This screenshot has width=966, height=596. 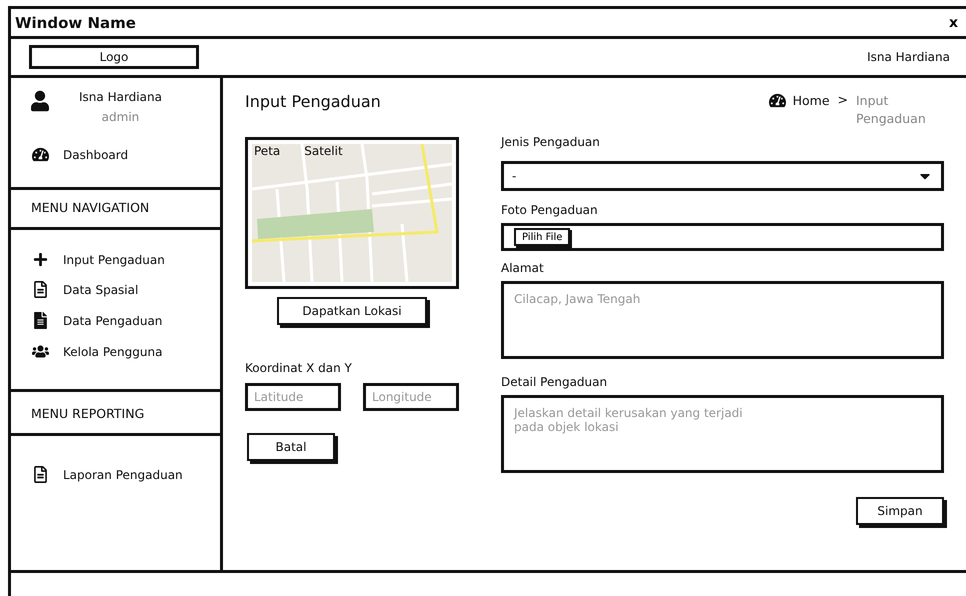 What do you see at coordinates (542, 237) in the screenshot?
I see `choose-file-button: Pilih File` at bounding box center [542, 237].